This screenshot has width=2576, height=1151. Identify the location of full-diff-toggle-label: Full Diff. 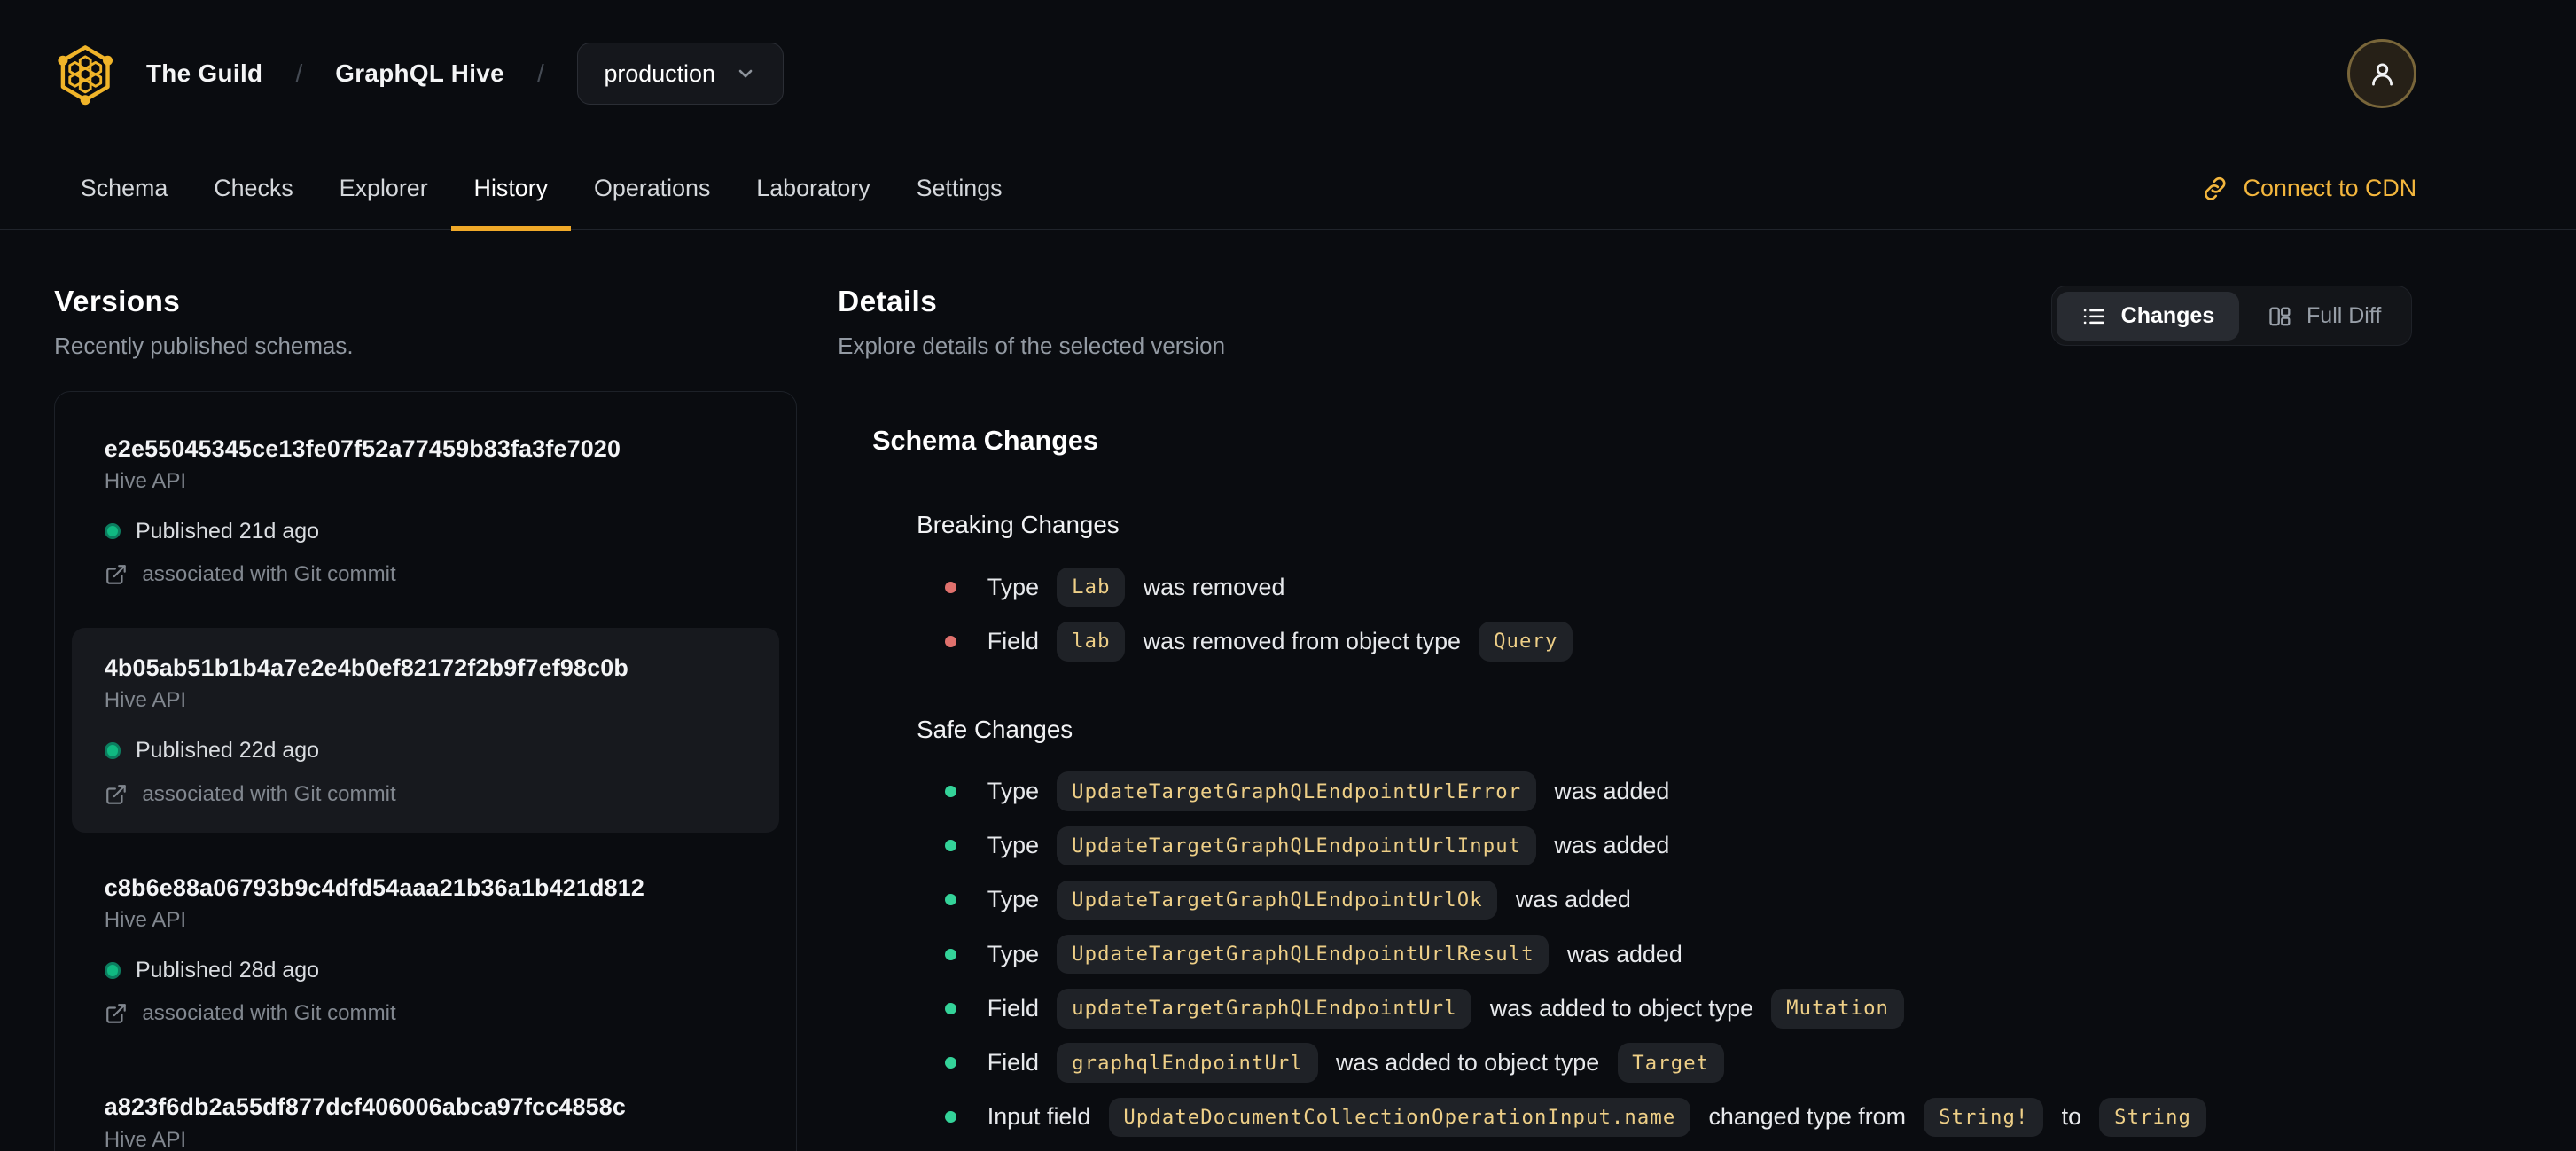
(2344, 315).